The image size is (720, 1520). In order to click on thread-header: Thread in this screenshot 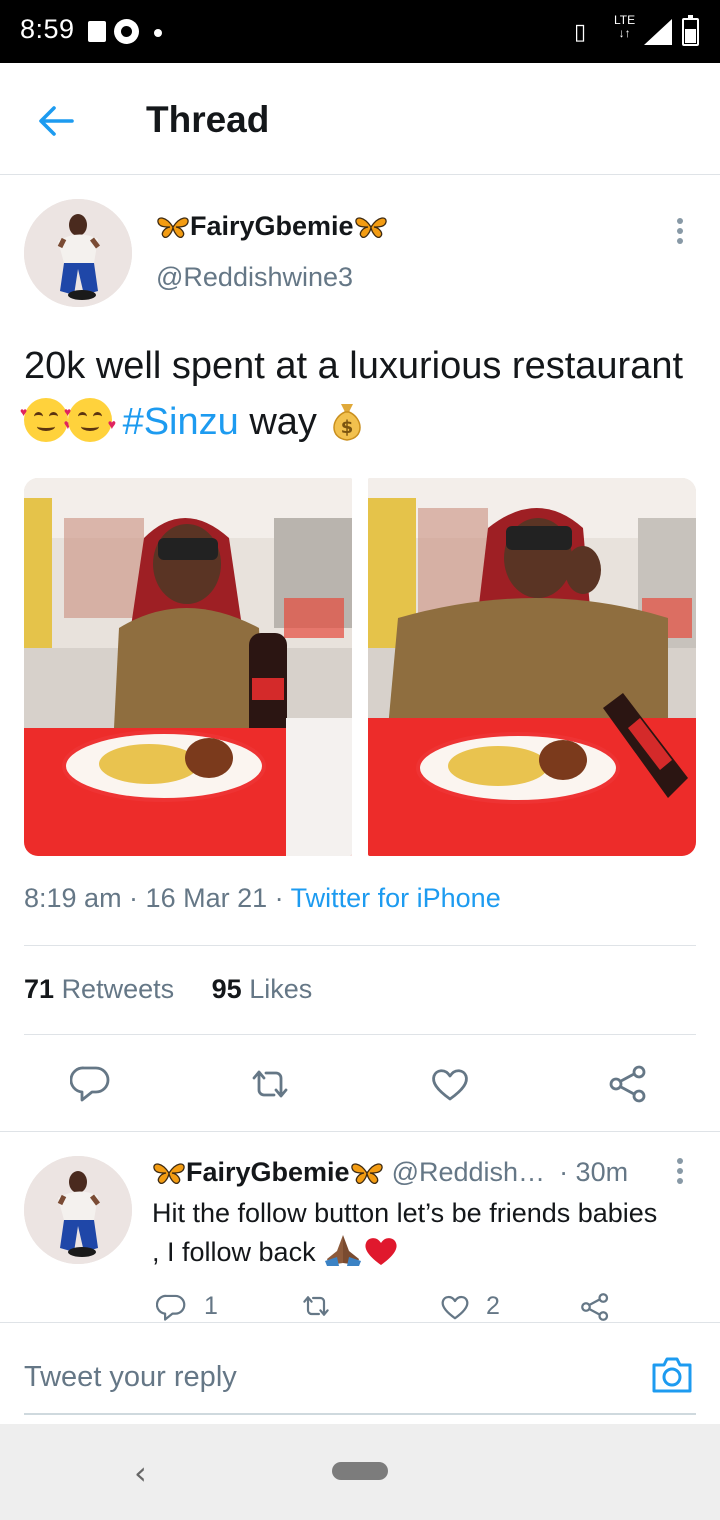, I will do `click(360, 119)`.